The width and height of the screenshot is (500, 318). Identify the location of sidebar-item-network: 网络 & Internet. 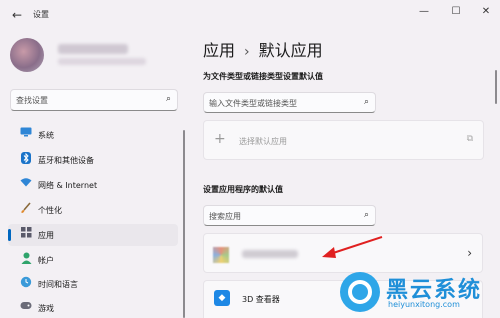
(93, 185).